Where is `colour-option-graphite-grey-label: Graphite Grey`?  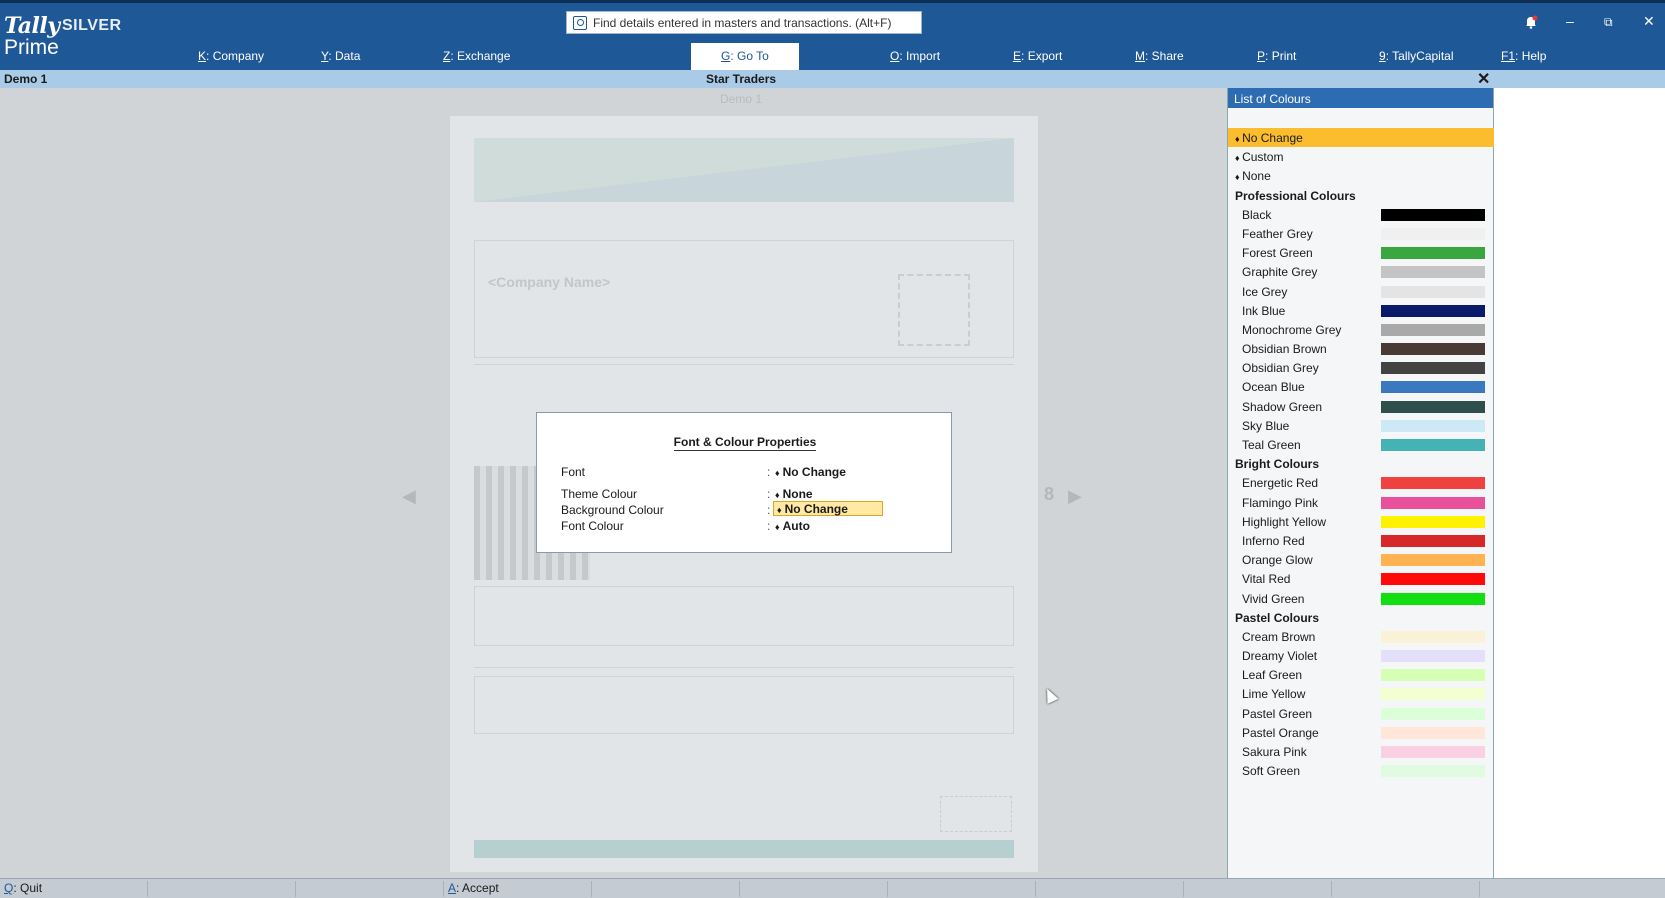 colour-option-graphite-grey-label: Graphite Grey is located at coordinates (1280, 272).